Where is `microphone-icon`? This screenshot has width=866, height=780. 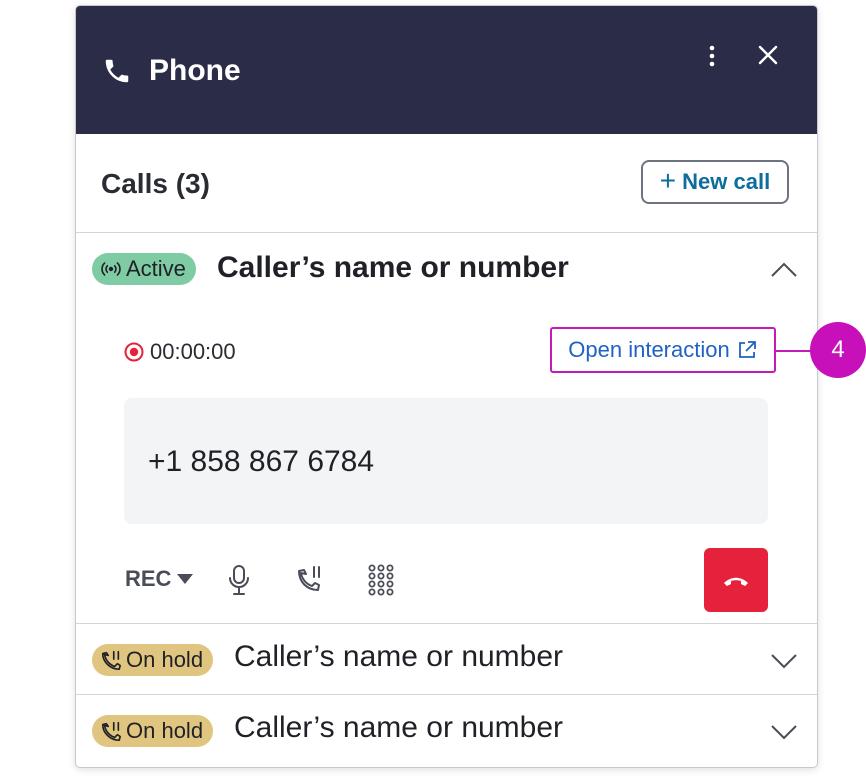
microphone-icon is located at coordinates (239, 580).